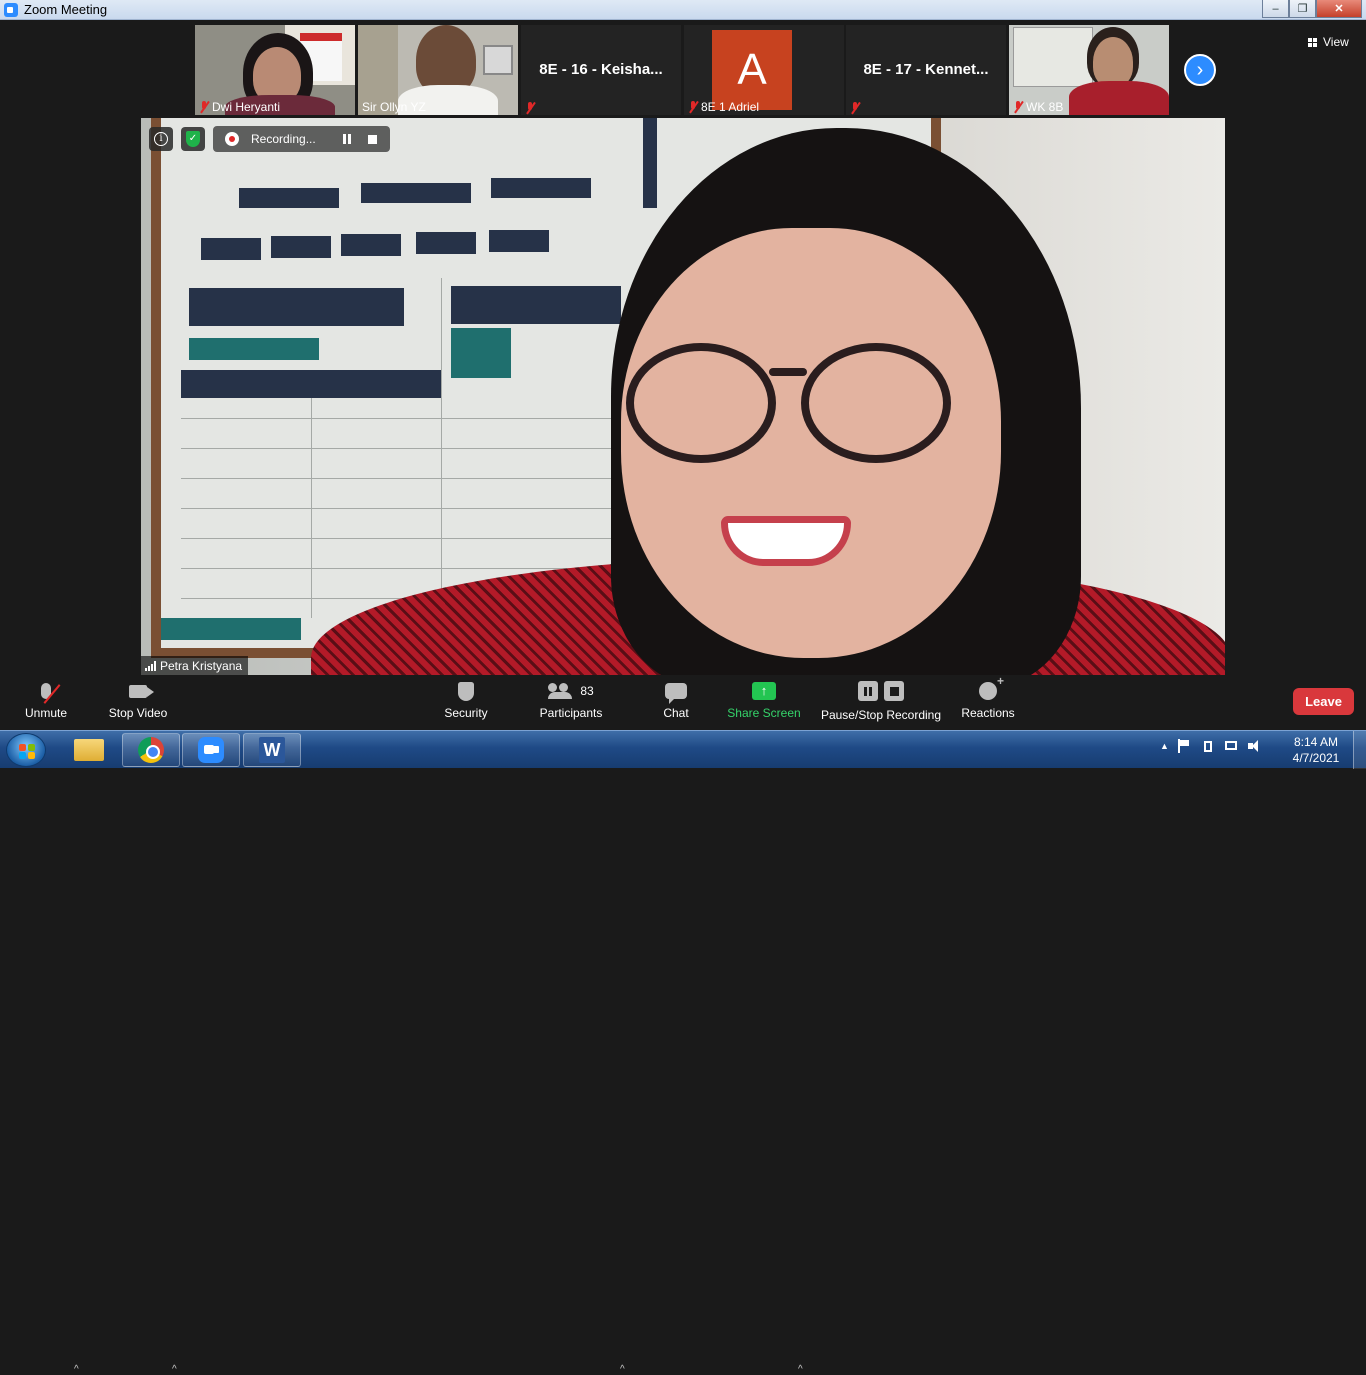 The height and width of the screenshot is (1375, 1366). I want to click on participant-tile: Sir Ollyn YZ, so click(438, 70).